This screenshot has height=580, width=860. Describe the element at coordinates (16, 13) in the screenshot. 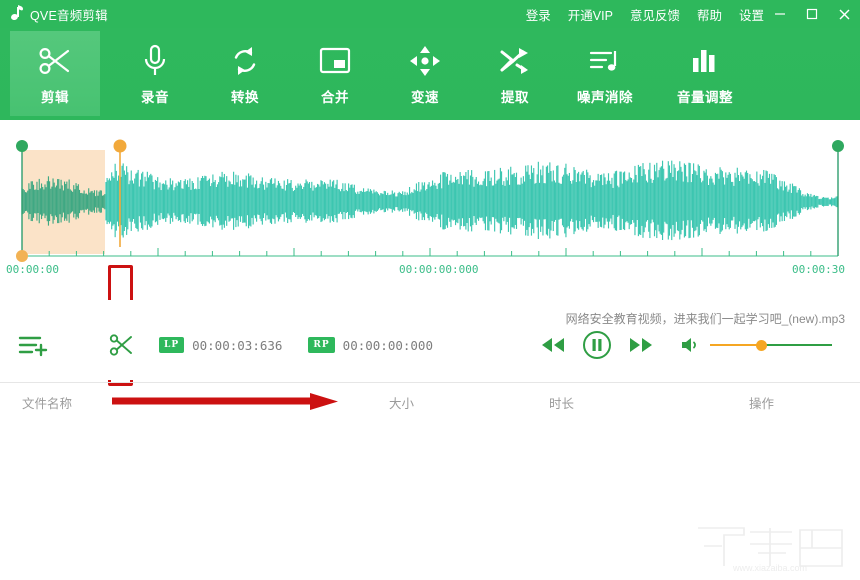

I see `music-note-icon` at that location.